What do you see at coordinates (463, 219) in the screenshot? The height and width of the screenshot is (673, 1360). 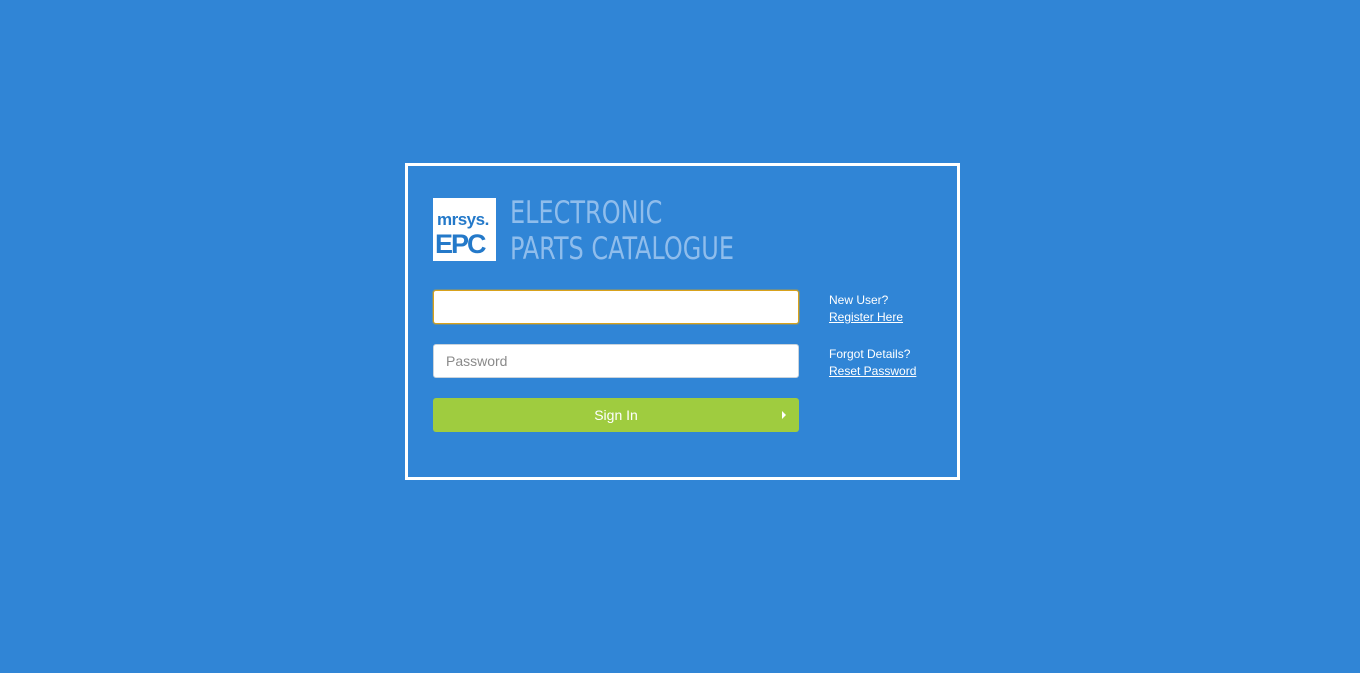 I see `logo-brand-text: mrsys.` at bounding box center [463, 219].